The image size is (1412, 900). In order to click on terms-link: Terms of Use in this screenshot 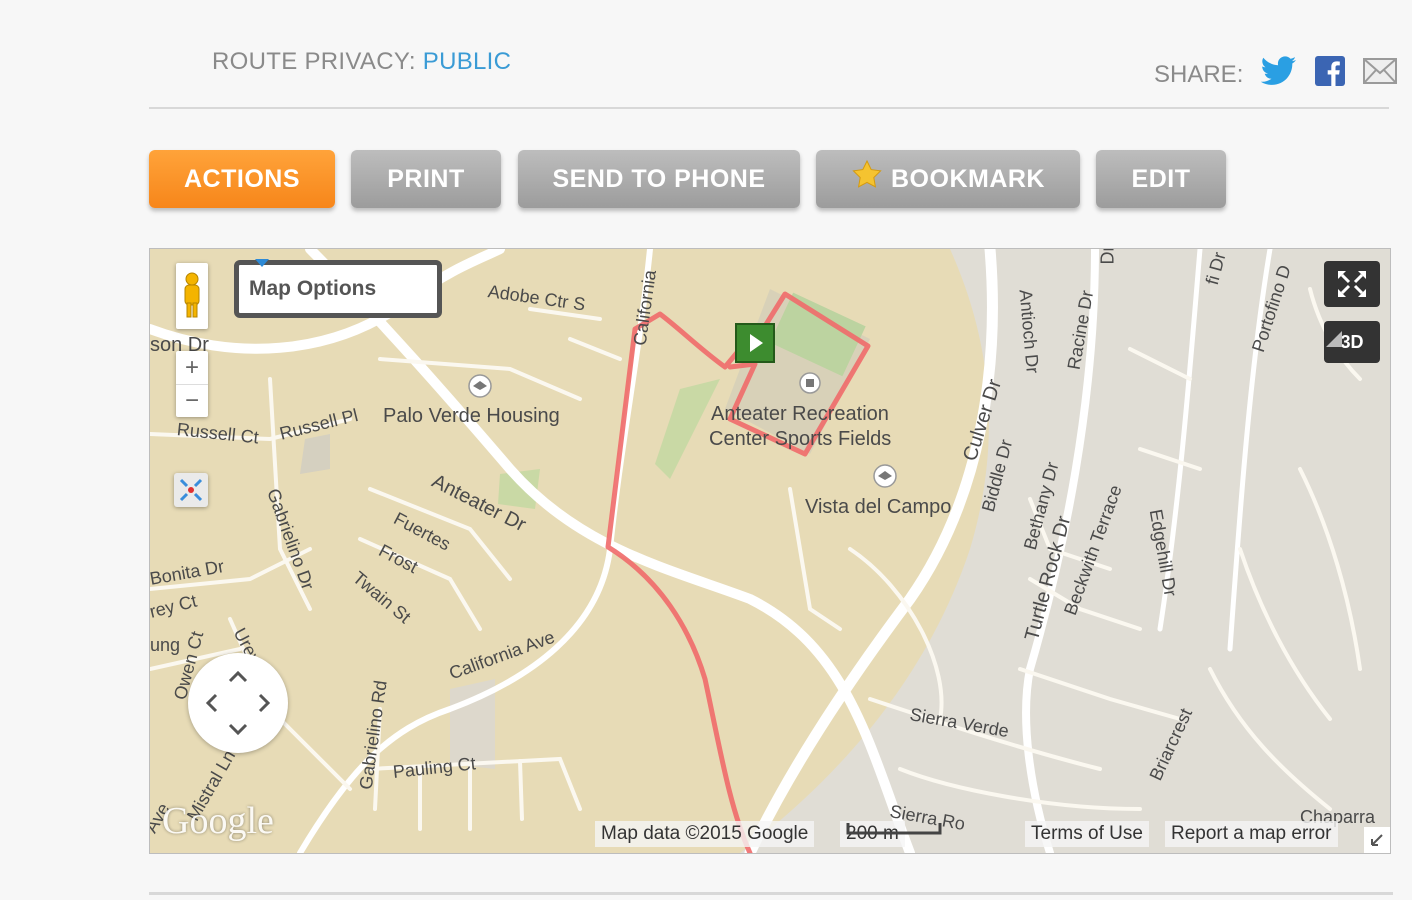, I will do `click(1087, 834)`.